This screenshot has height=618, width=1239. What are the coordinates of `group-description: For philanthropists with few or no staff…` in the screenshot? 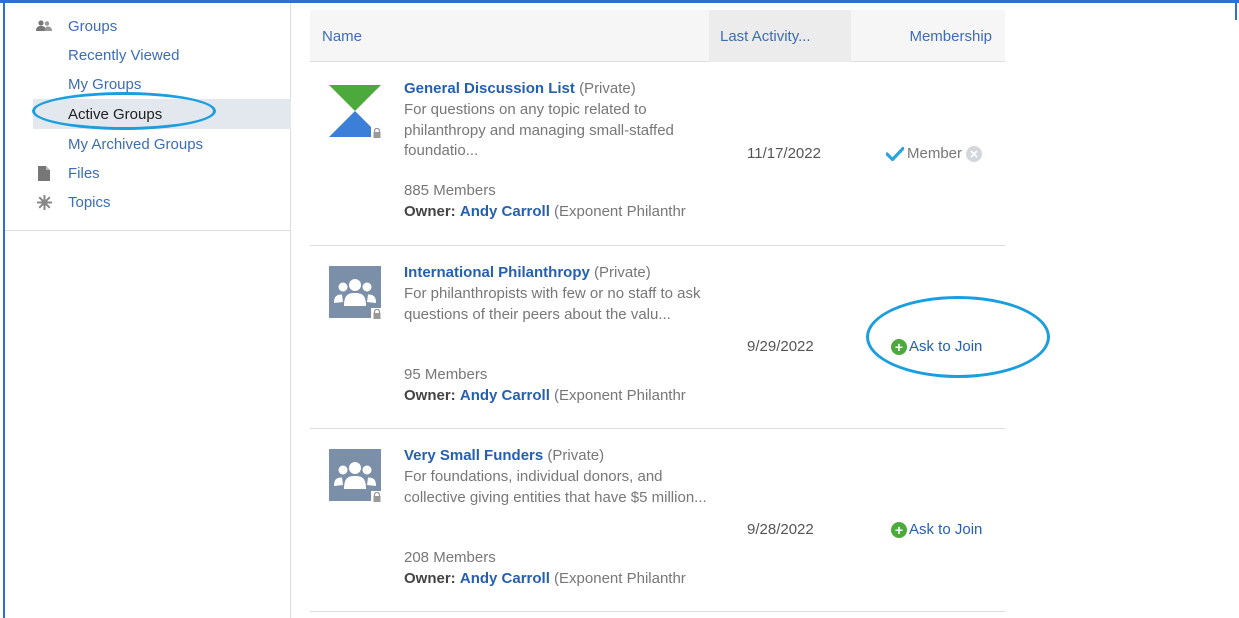 It's located at (552, 304).